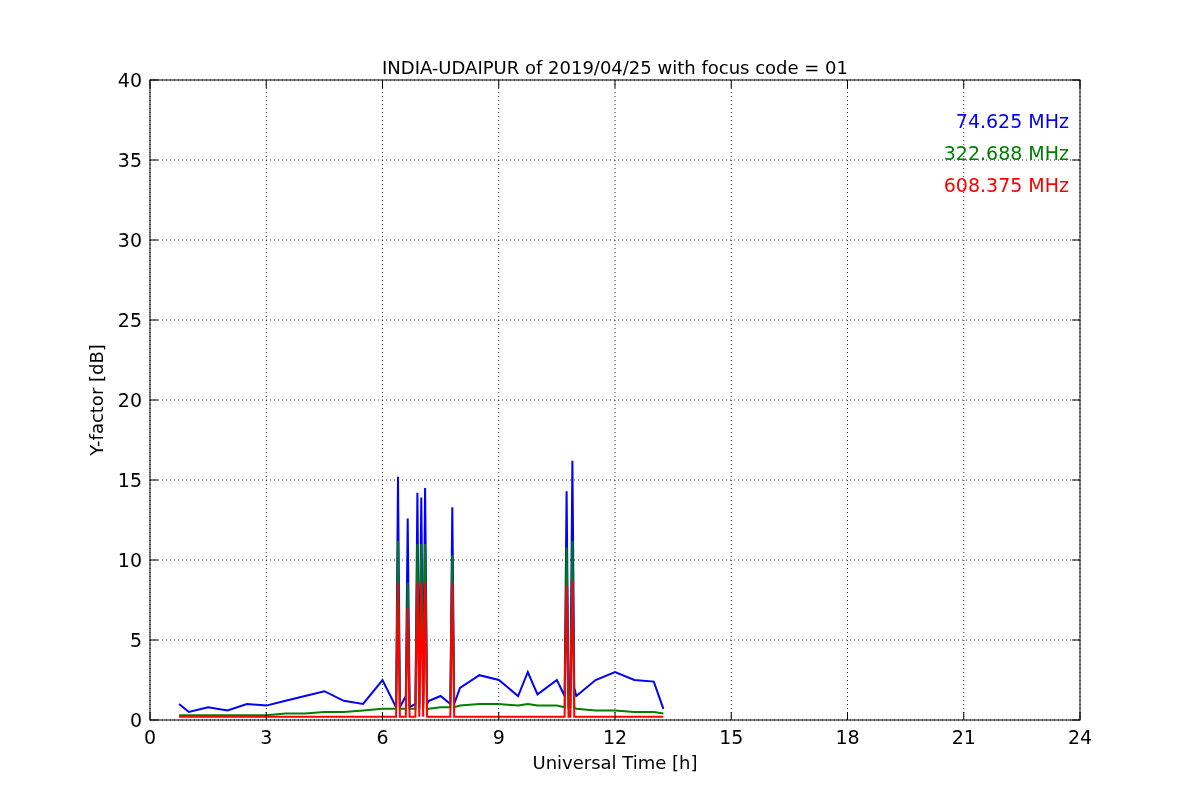 Image resolution: width=1200 pixels, height=800 pixels. Describe the element at coordinates (615, 762) in the screenshot. I see `x-axis-label: Universal Time [h]` at that location.